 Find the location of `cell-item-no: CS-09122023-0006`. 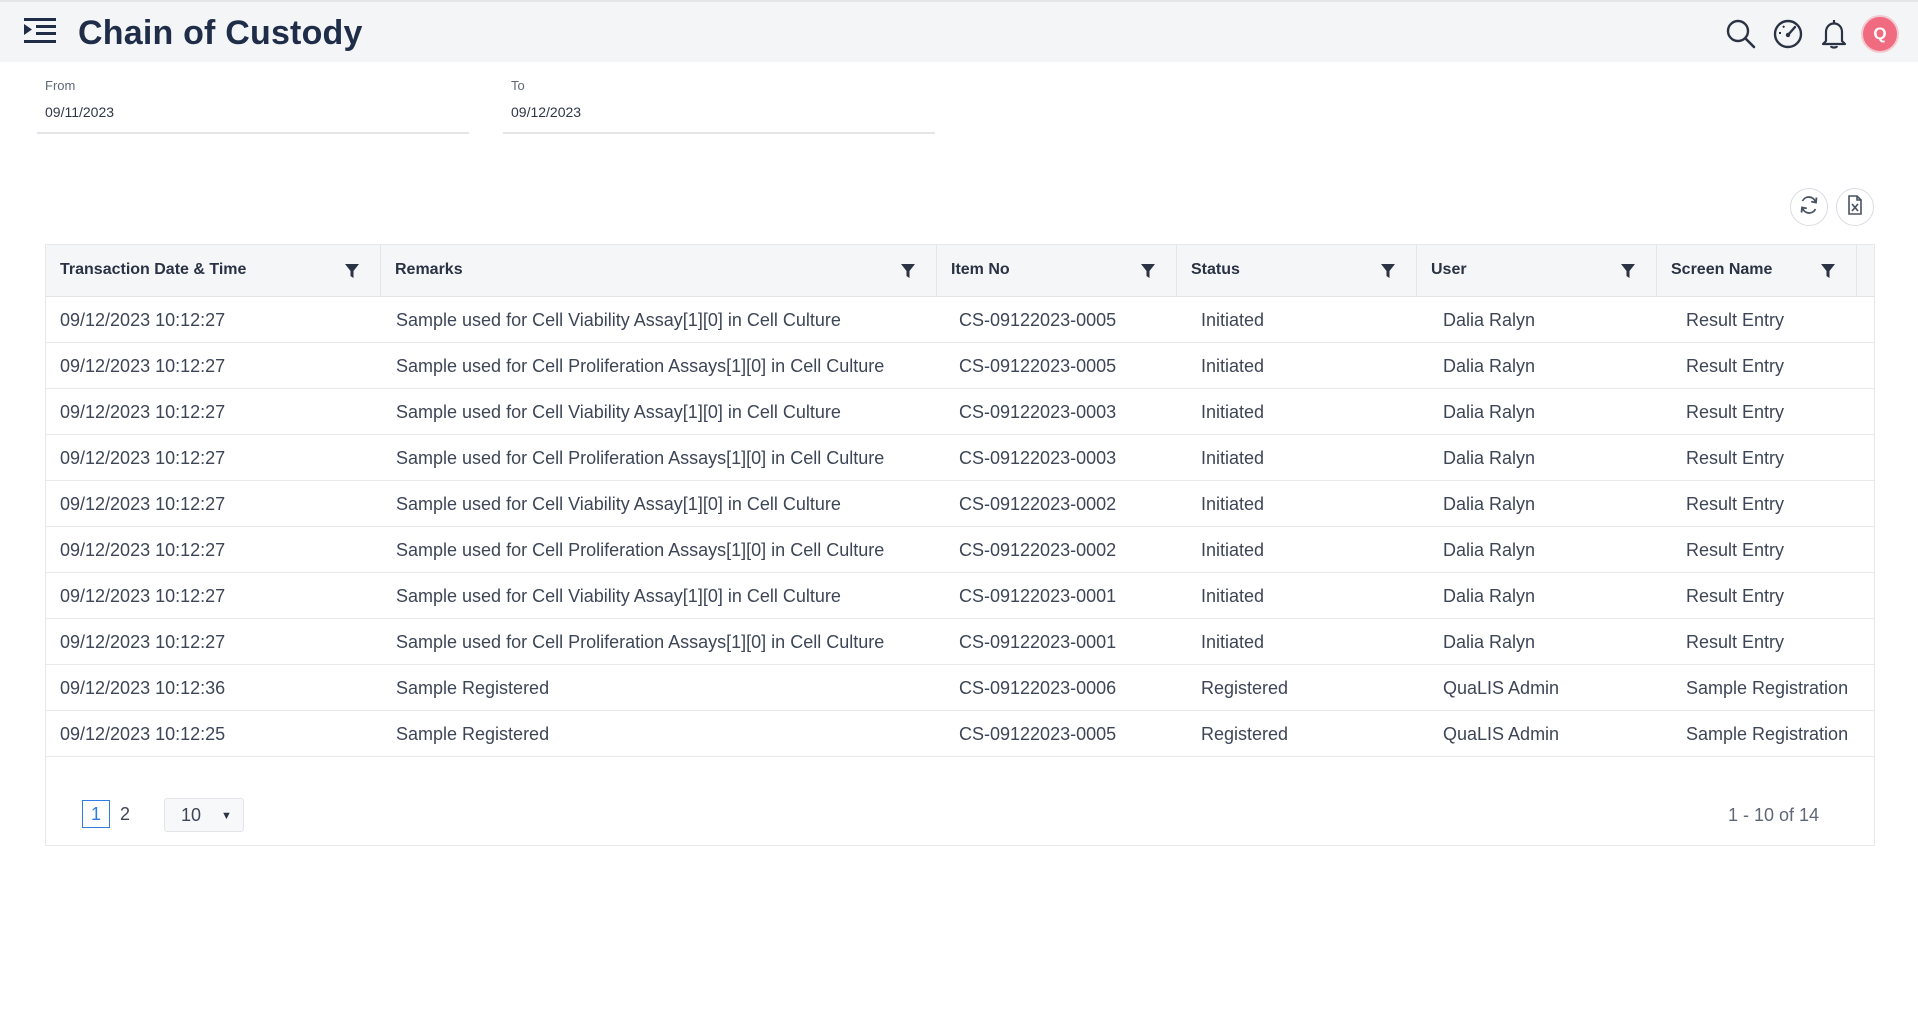

cell-item-no: CS-09122023-0006 is located at coordinates (1038, 688).